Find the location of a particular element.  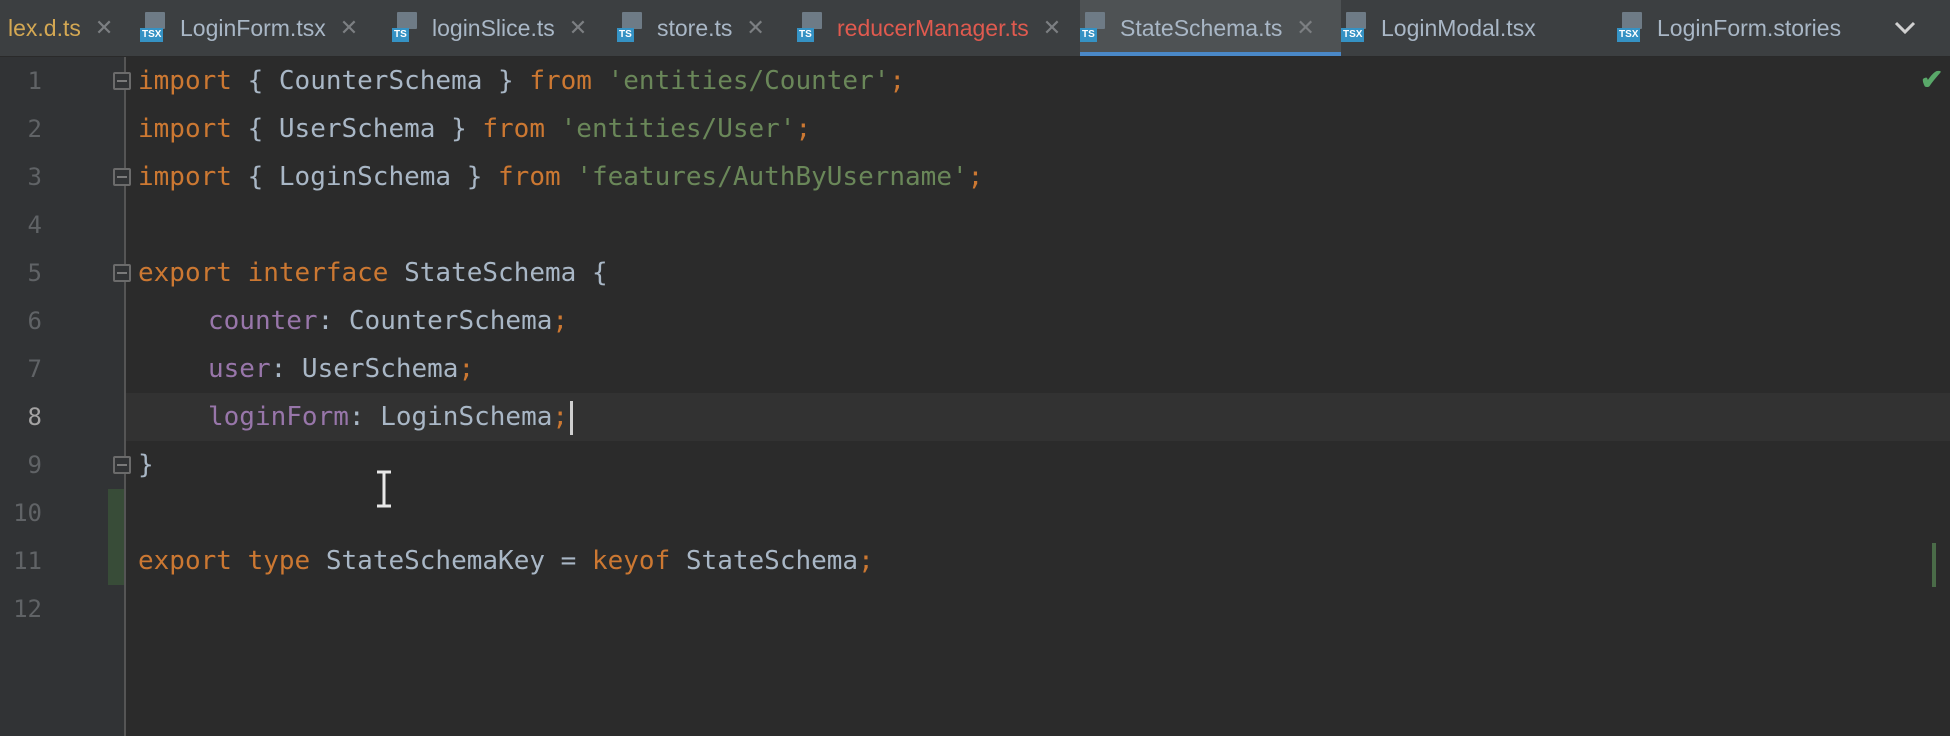

tab-loginmodal-tsx: TSX LoginModal.tsx is located at coordinates (1479, 28).